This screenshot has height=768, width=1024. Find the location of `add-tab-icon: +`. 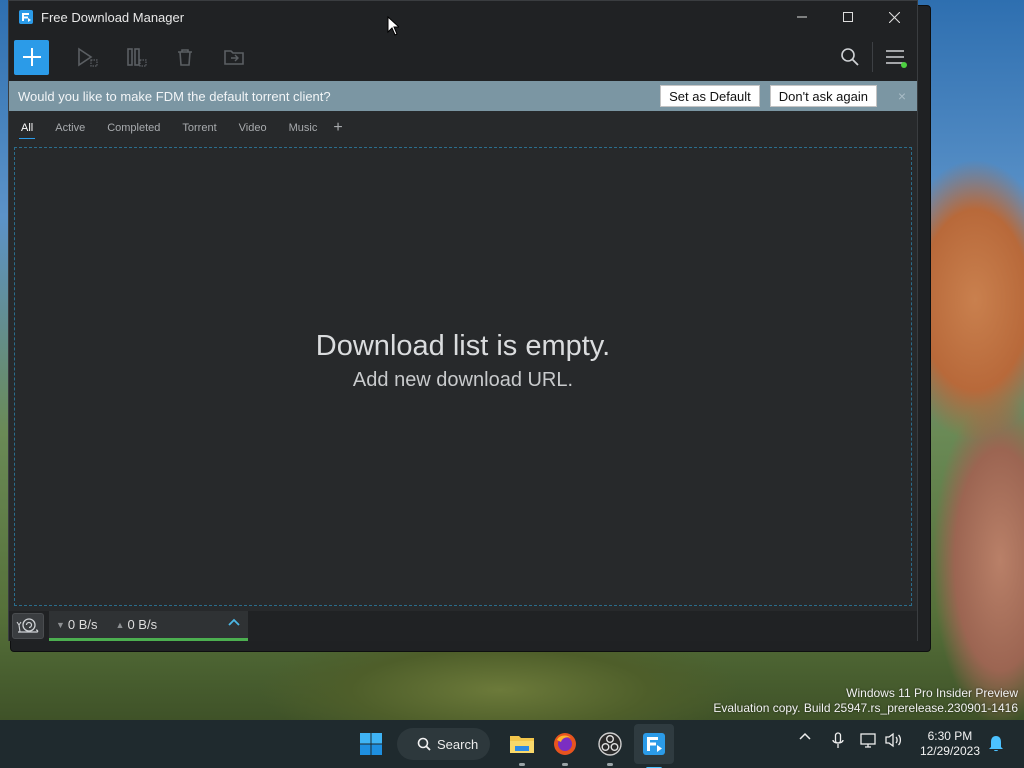

add-tab-icon: + is located at coordinates (337, 128).